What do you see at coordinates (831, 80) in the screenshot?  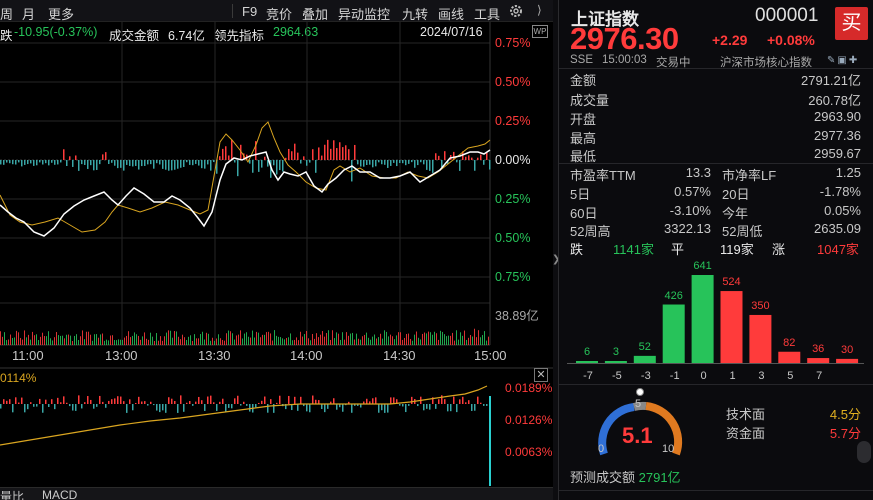 I see `stat-amount-value: 2791.21亿` at bounding box center [831, 80].